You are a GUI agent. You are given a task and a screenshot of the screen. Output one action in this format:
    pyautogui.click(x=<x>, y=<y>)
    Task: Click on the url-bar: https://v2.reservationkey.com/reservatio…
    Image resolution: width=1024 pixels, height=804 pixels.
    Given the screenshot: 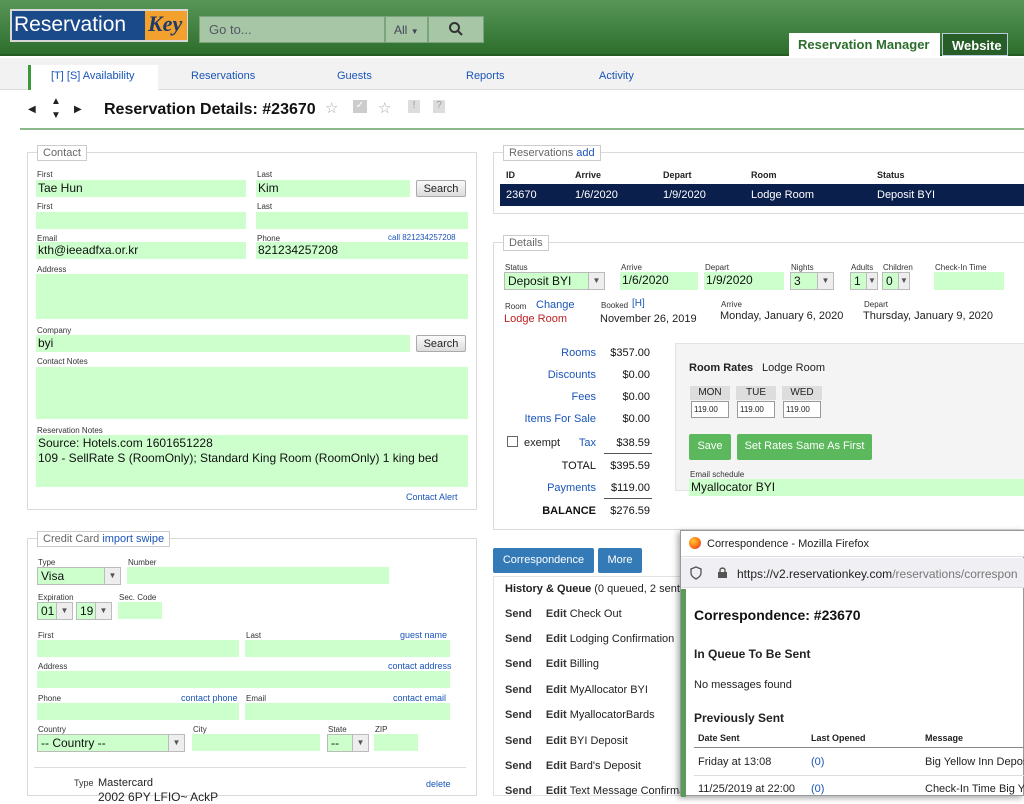 What is the action you would take?
    pyautogui.click(x=852, y=573)
    